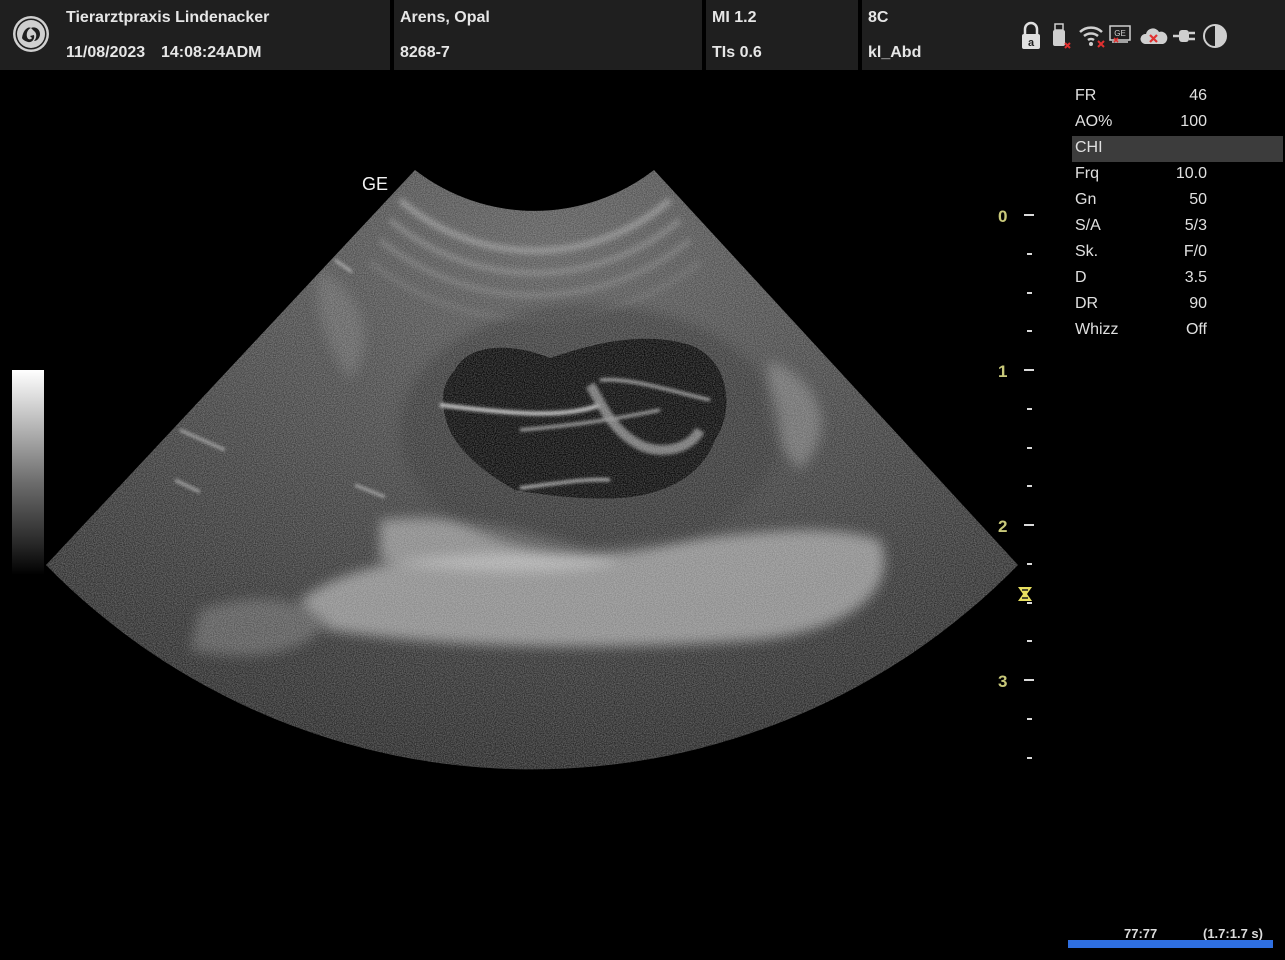  I want to click on svg-text: GE, so click(1120, 33).